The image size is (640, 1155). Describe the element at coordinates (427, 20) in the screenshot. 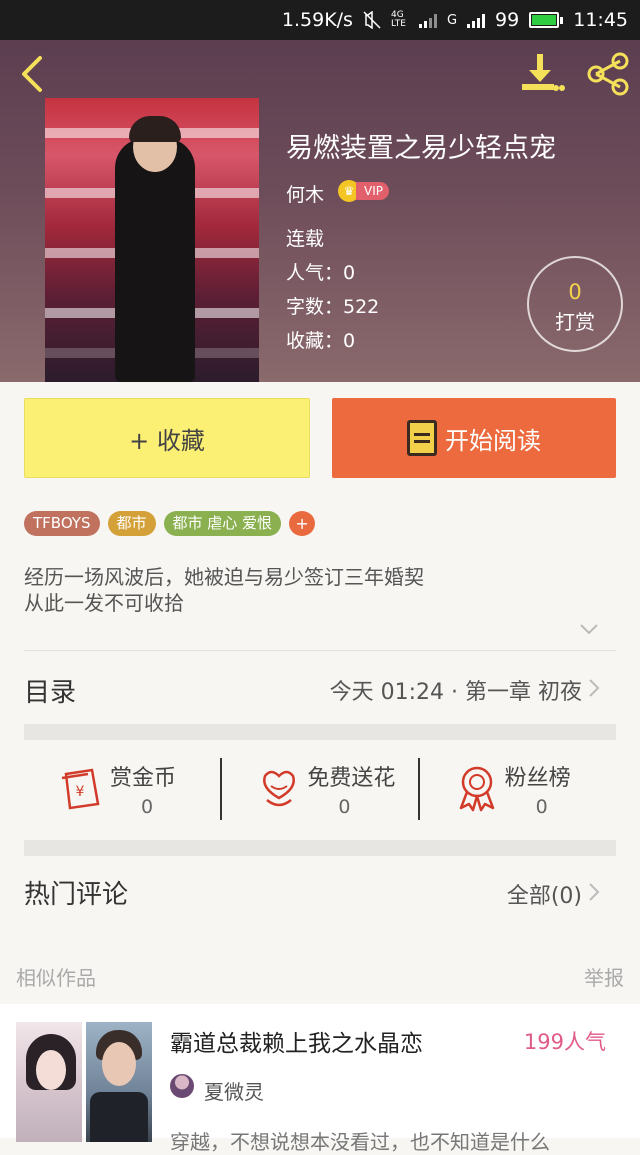

I see `signal-icon` at that location.